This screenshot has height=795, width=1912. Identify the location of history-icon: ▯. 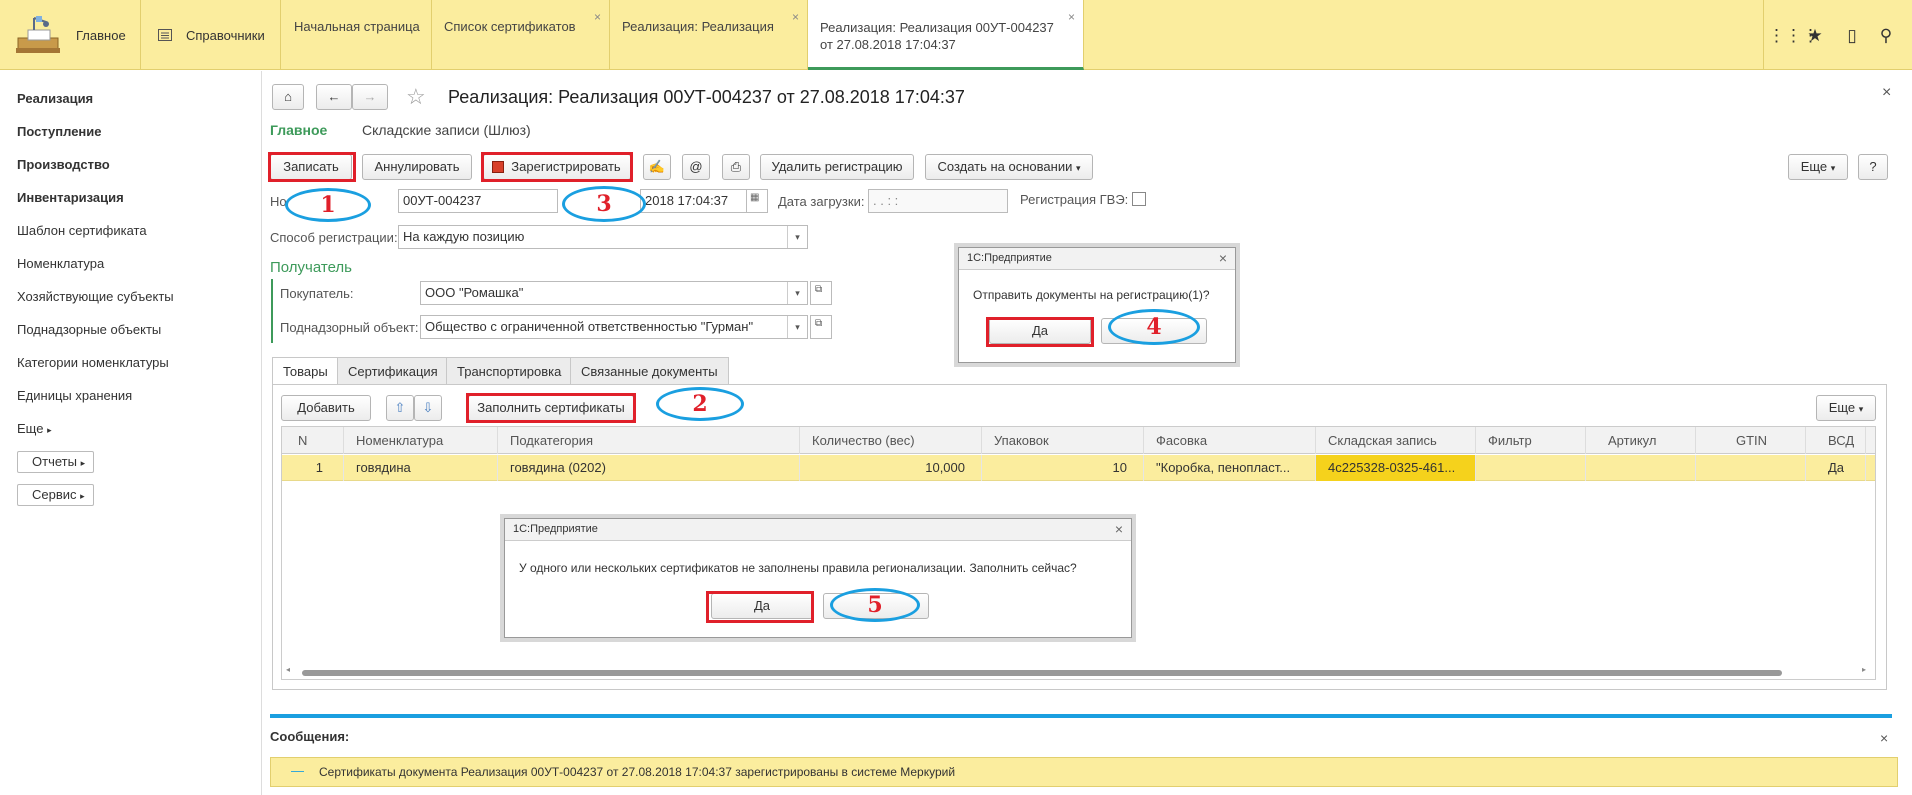
(1852, 36).